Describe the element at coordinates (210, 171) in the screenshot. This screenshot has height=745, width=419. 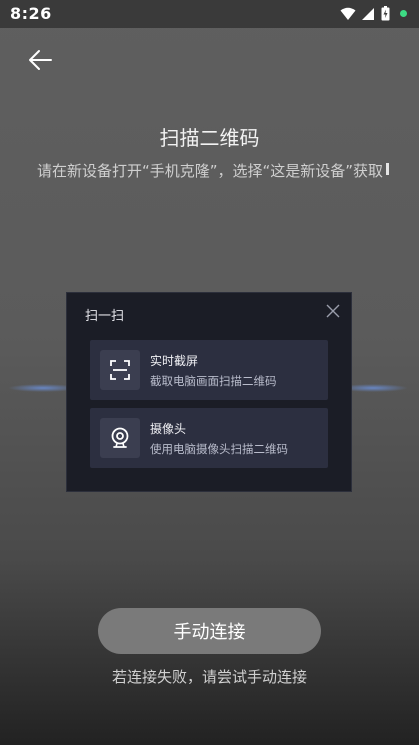
I see `page-description: 请在新设备打开“手机克隆”，选择“这是新设备”获取扫描二维码` at that location.